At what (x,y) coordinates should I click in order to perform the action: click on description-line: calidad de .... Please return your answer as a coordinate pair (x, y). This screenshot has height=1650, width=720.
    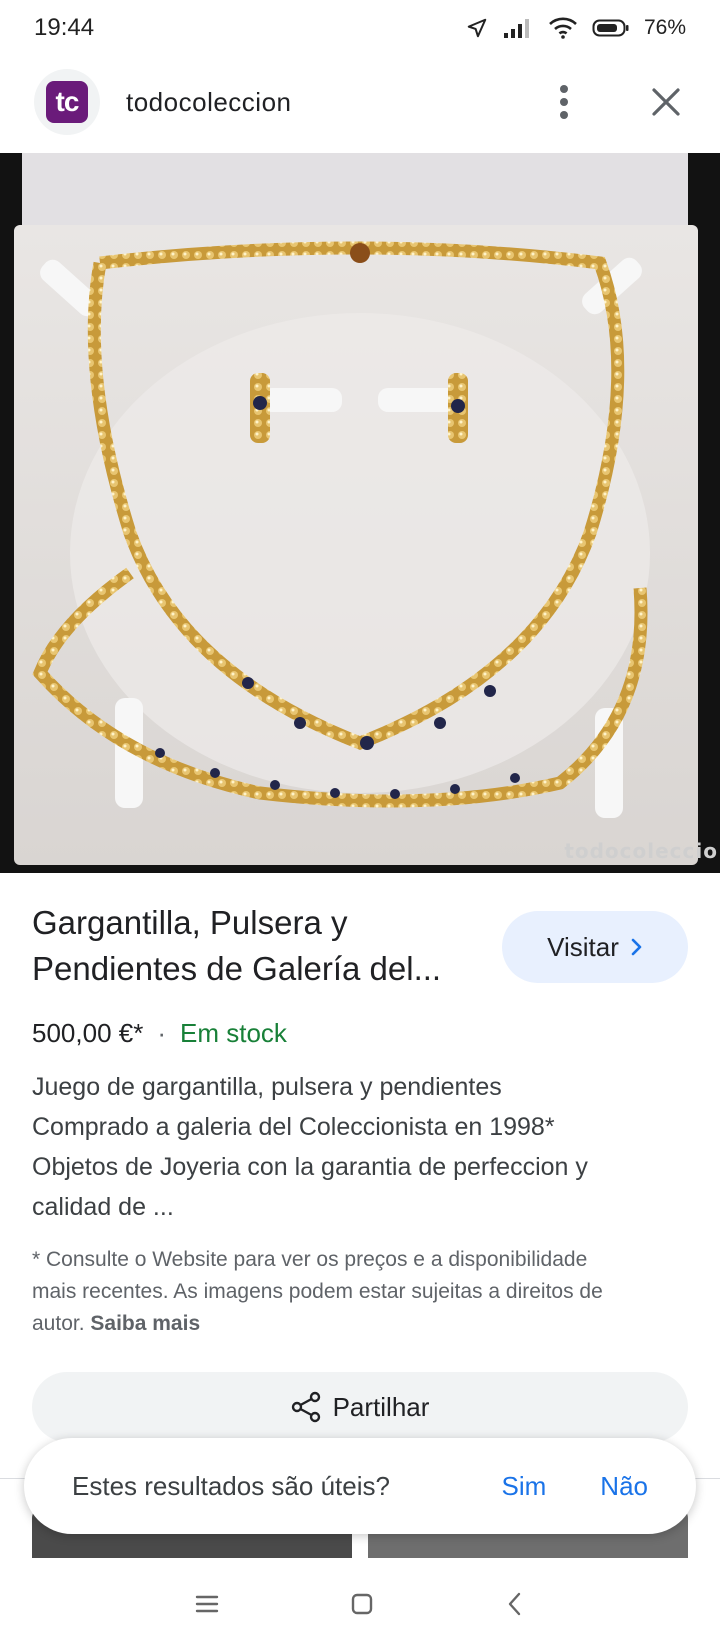
    Looking at the image, I should click on (103, 1207).